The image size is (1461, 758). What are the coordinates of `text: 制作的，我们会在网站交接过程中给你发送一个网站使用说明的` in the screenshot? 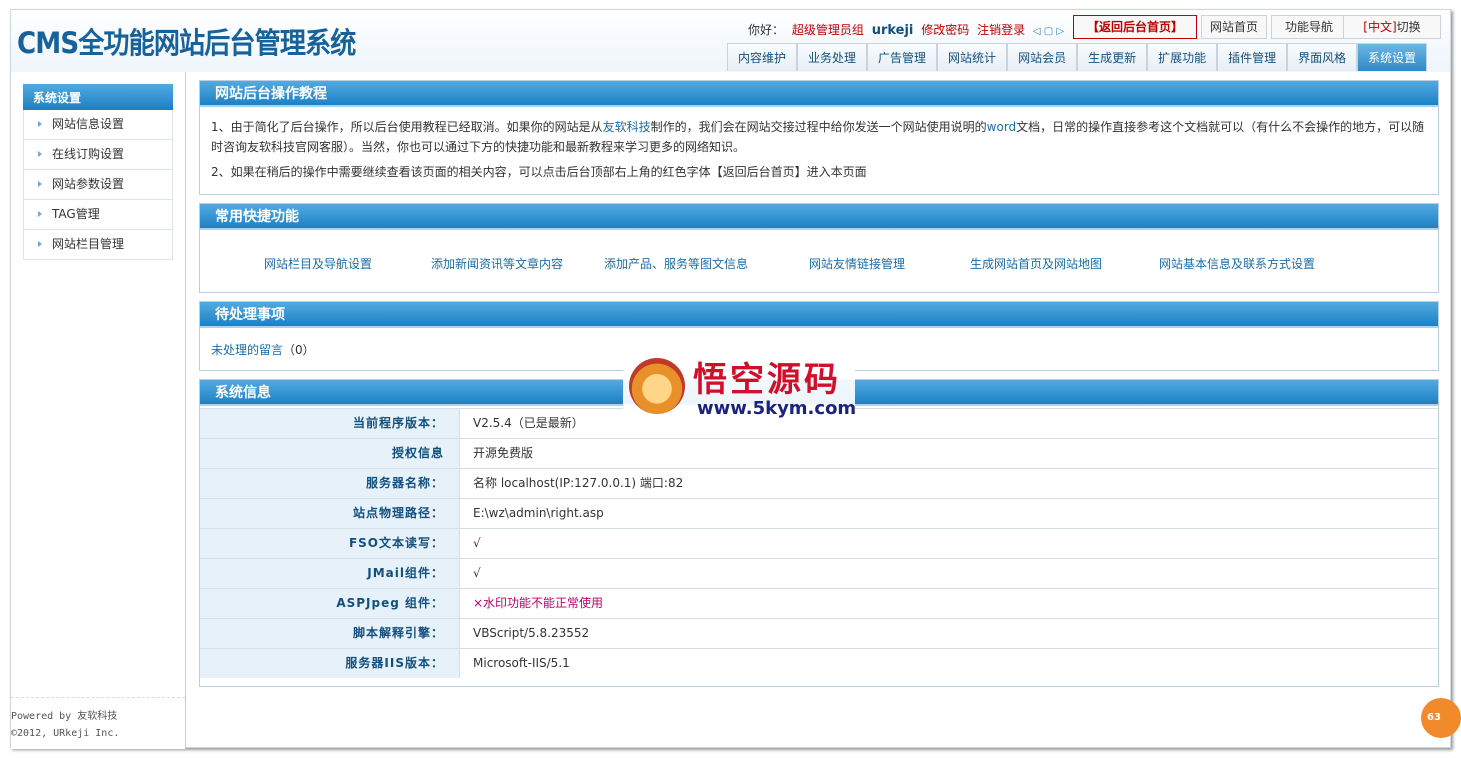 It's located at (818, 127).